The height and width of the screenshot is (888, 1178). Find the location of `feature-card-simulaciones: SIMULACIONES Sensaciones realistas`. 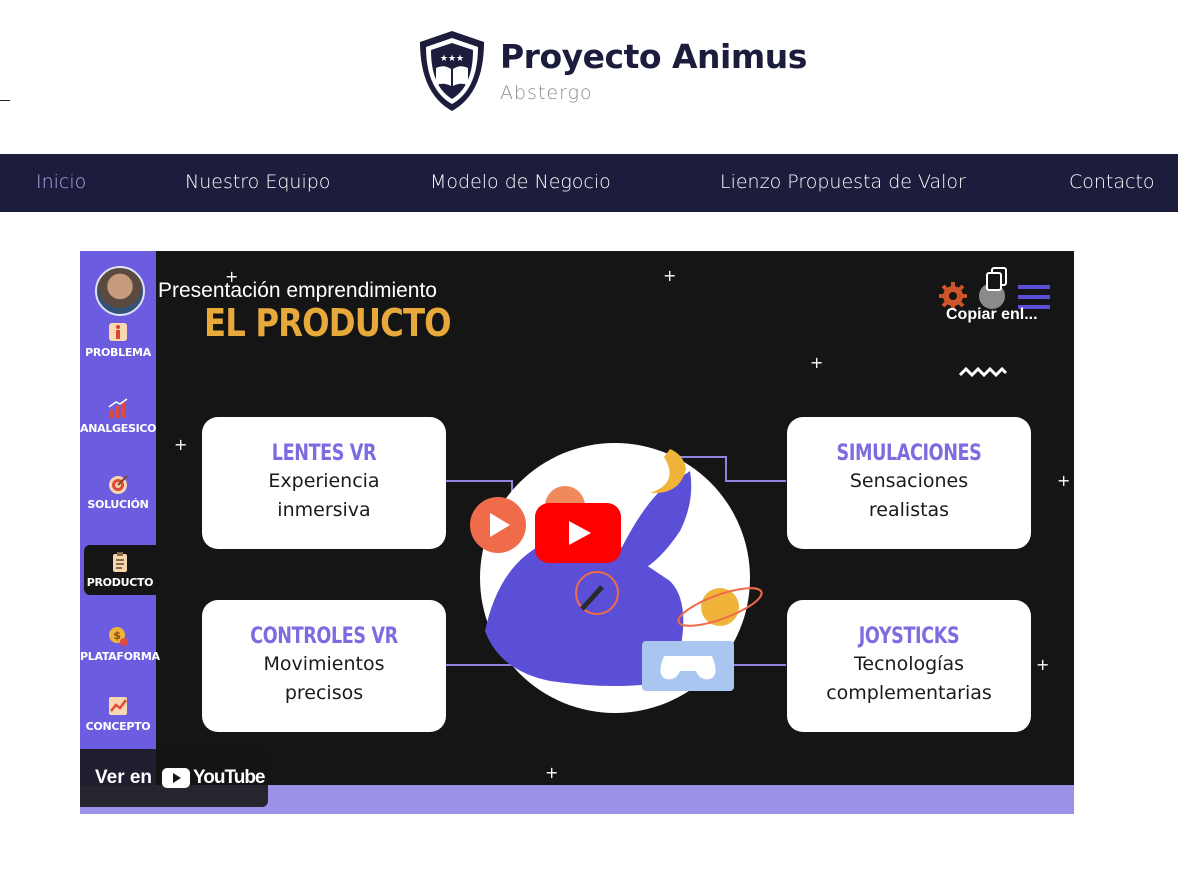

feature-card-simulaciones: SIMULACIONES Sensaciones realistas is located at coordinates (909, 483).